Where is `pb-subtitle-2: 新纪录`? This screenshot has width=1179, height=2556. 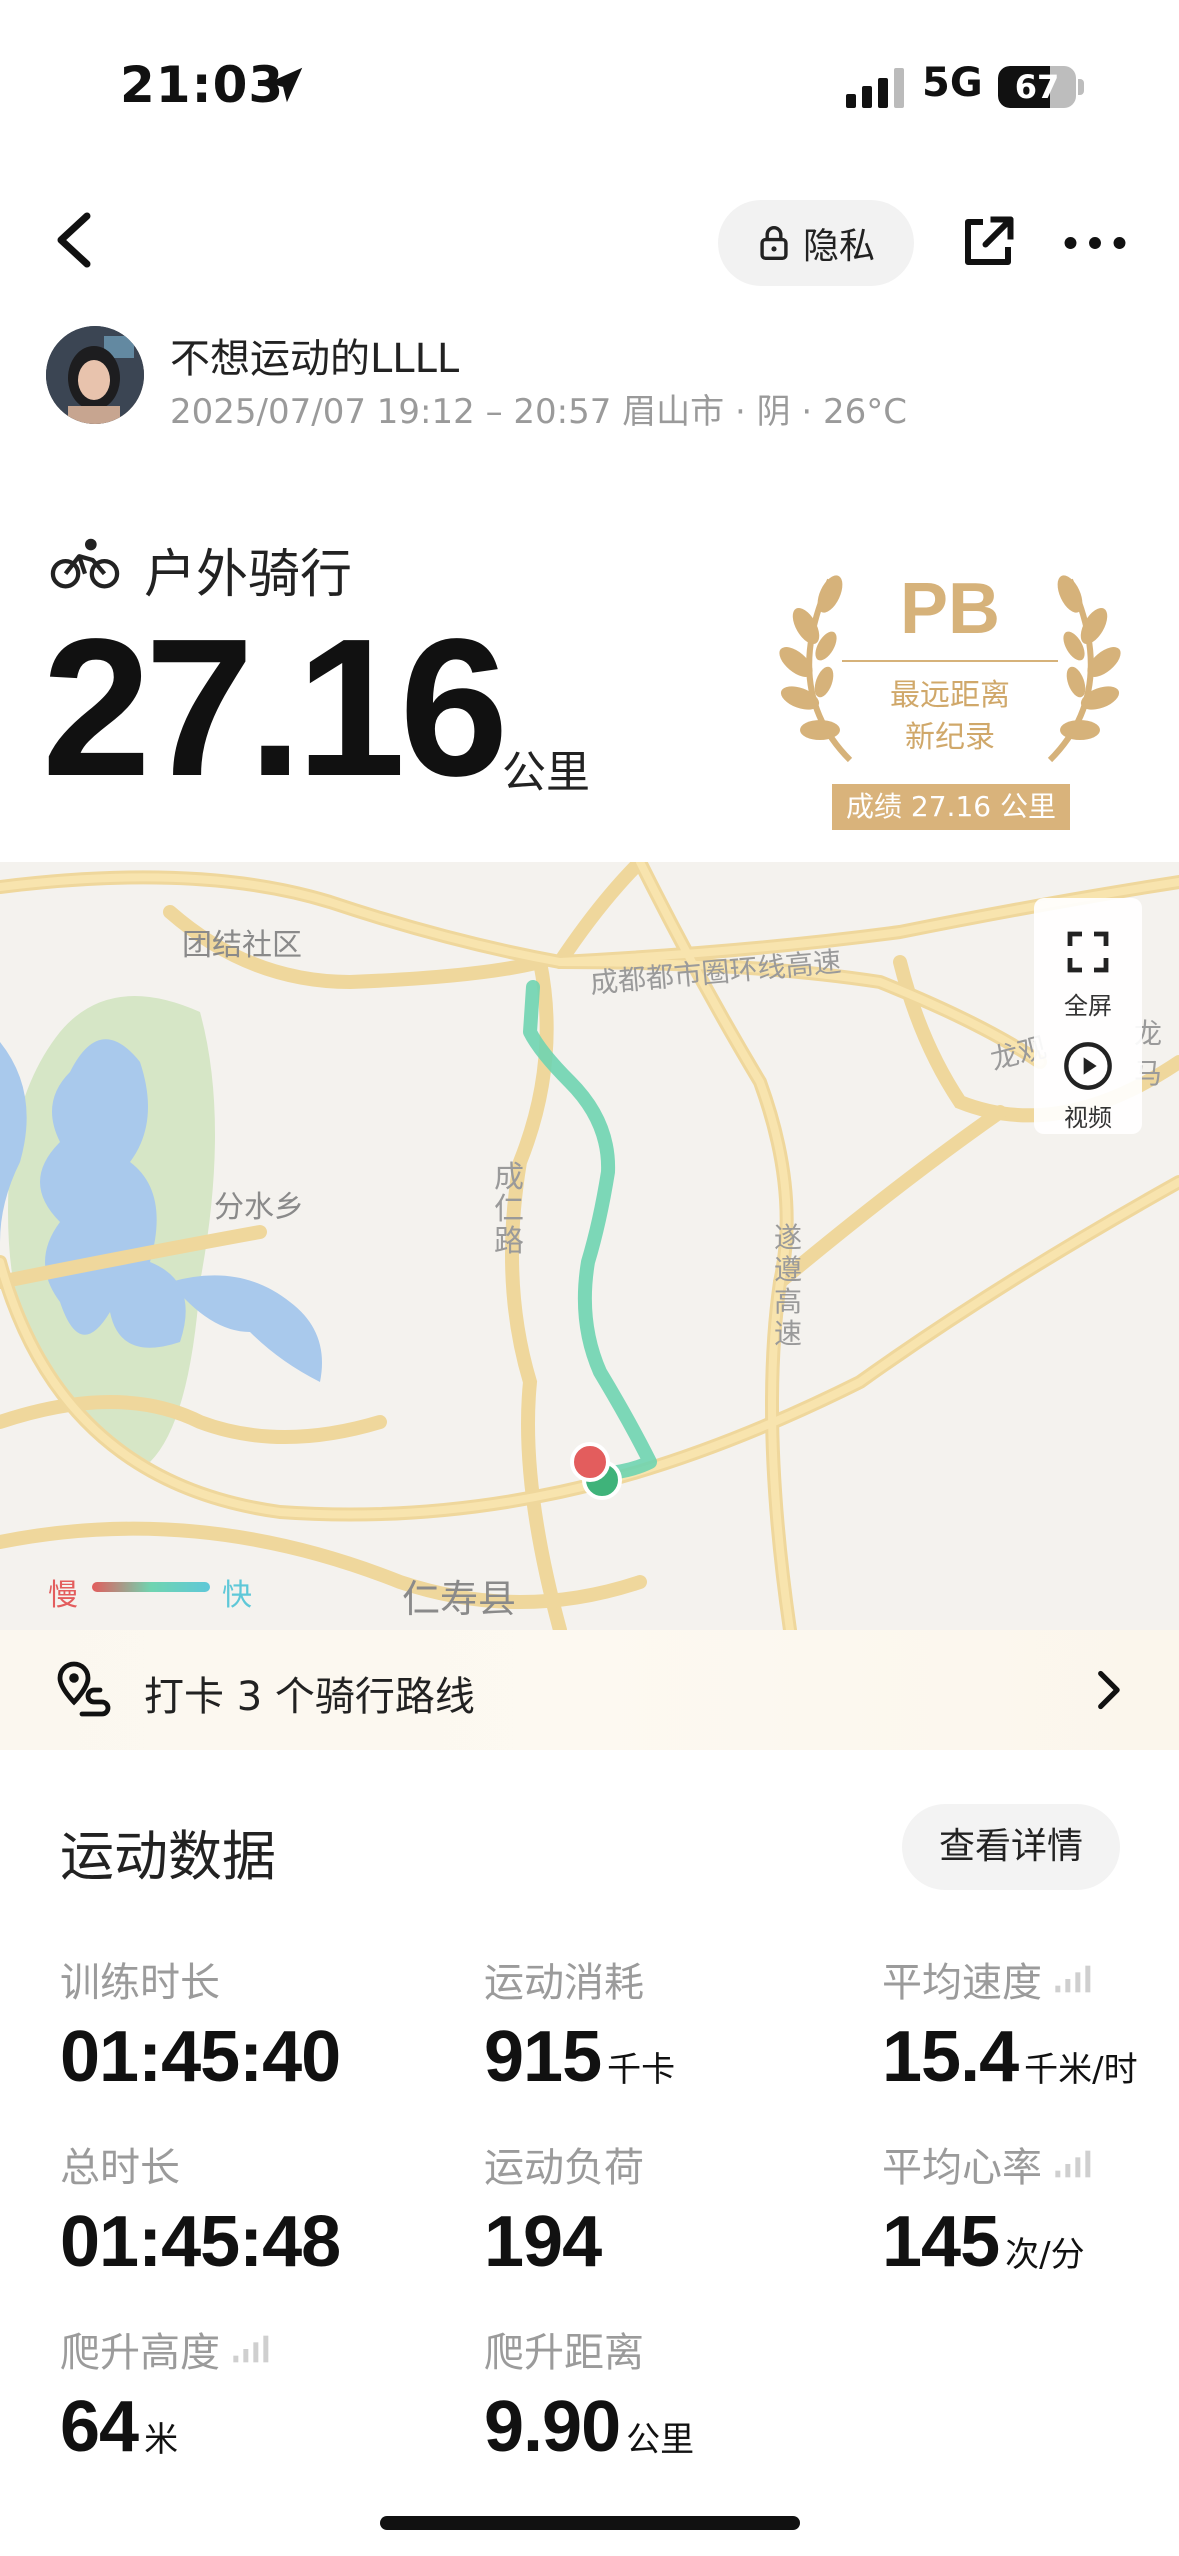
pb-subtitle-2: 新纪录 is located at coordinates (950, 737).